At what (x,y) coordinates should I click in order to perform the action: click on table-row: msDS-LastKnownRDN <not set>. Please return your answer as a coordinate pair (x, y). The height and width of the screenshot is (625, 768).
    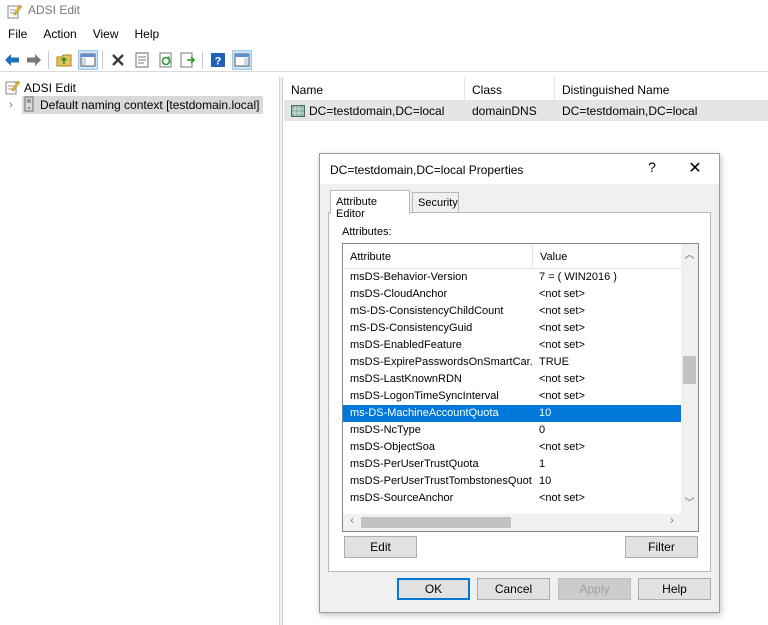
    Looking at the image, I should click on (512, 379).